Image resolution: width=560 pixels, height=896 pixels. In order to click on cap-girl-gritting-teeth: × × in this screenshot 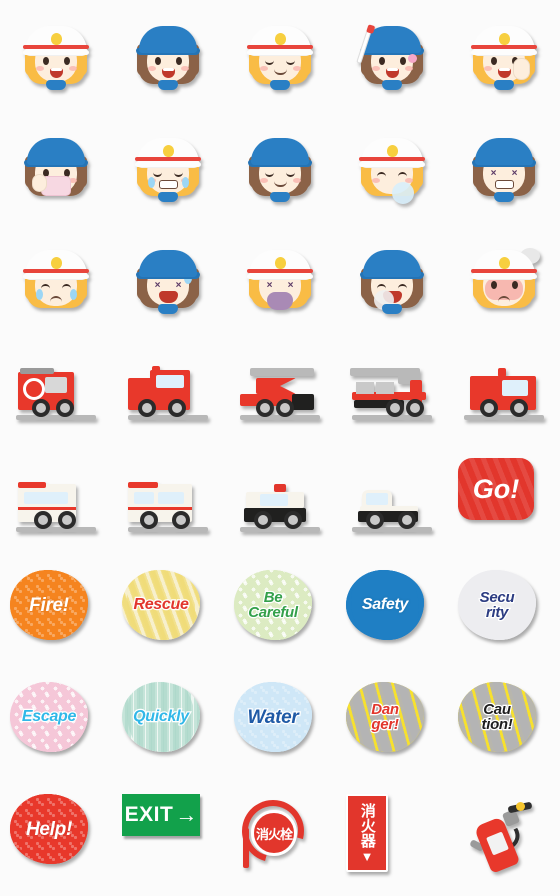, I will do `click(504, 168)`.